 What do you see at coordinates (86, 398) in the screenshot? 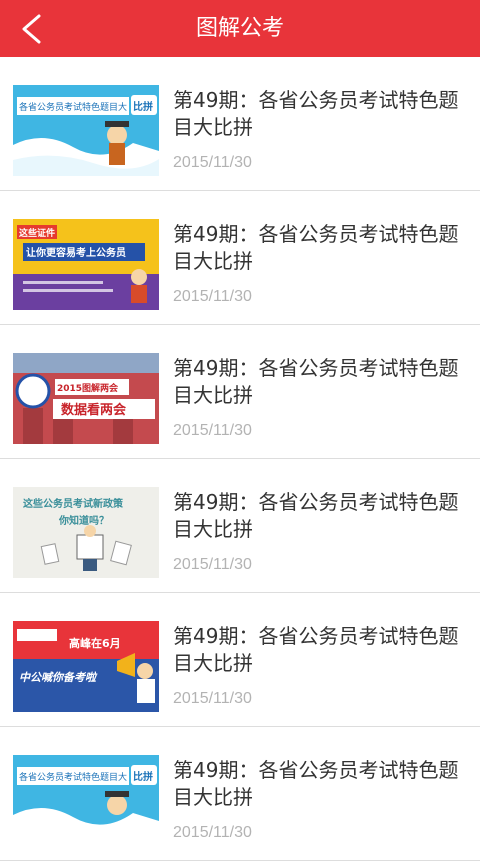
I see `article-thumbnail: 2015图解两会 数据看两会` at bounding box center [86, 398].